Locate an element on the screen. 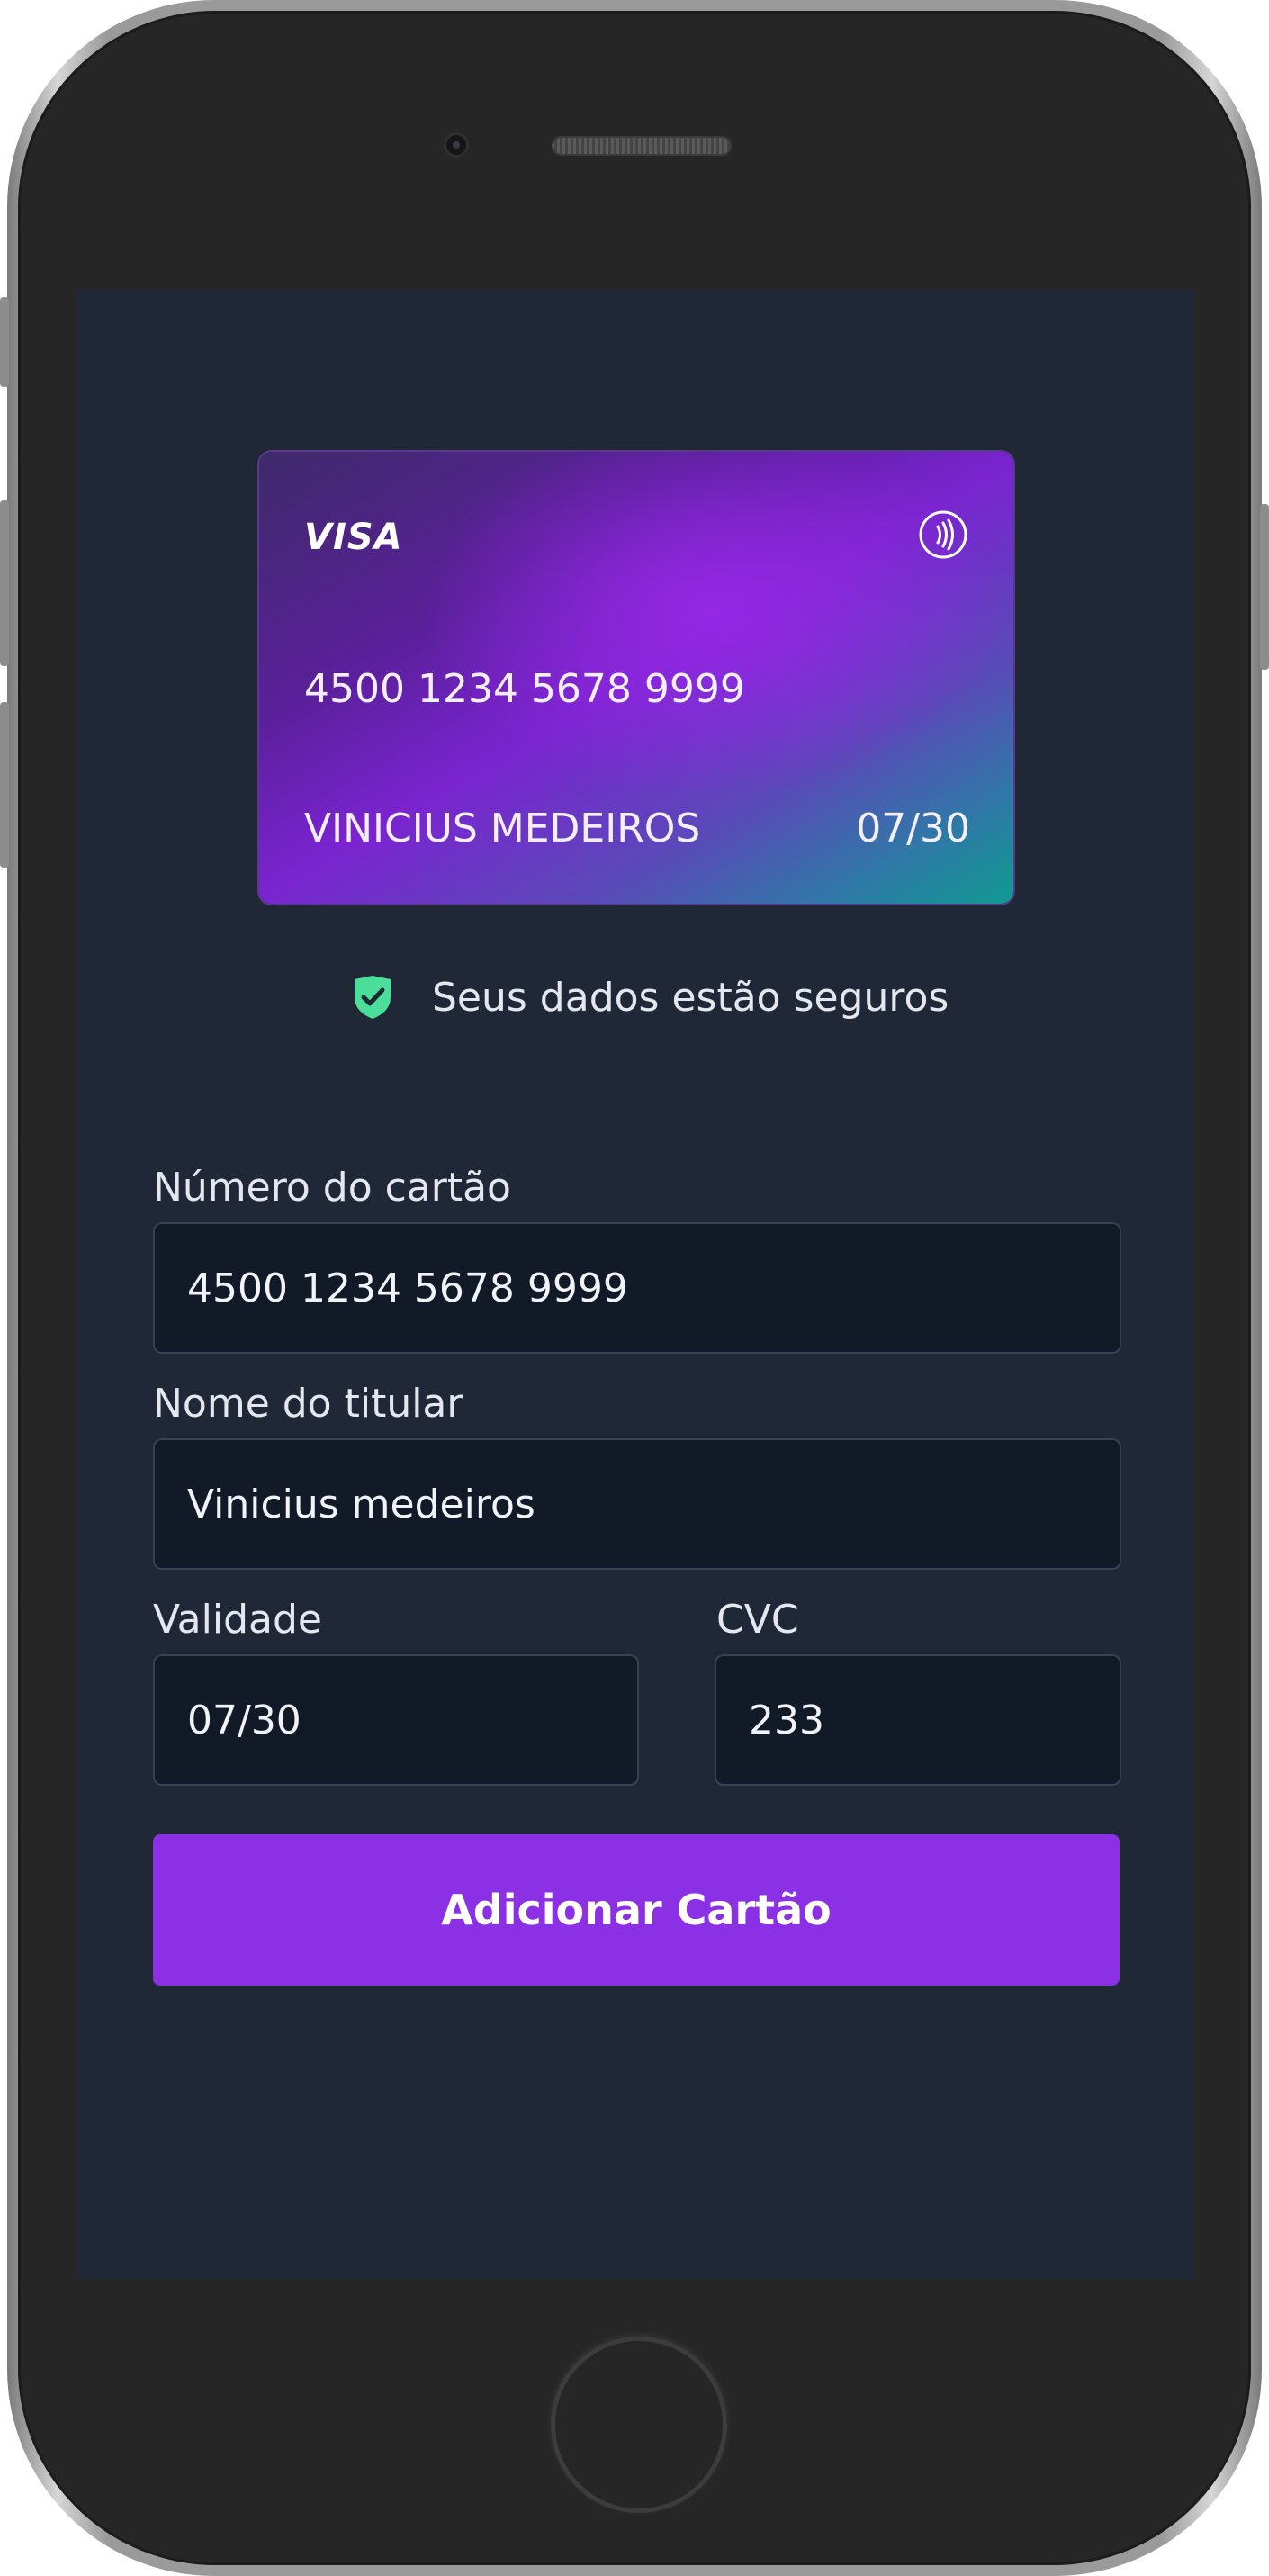  power-button is located at coordinates (1264, 587).